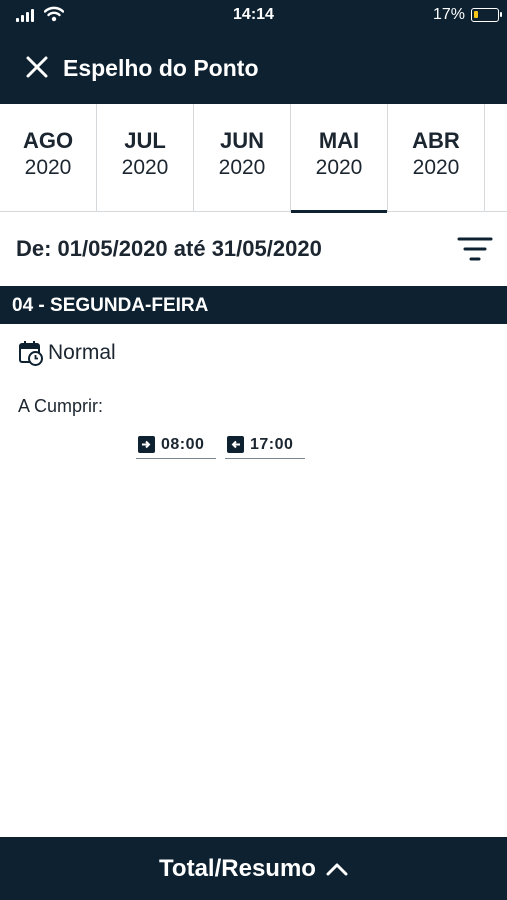  Describe the element at coordinates (253, 305) in the screenshot. I see `day-header: 04 - SEGUNDA-FEIRA` at that location.